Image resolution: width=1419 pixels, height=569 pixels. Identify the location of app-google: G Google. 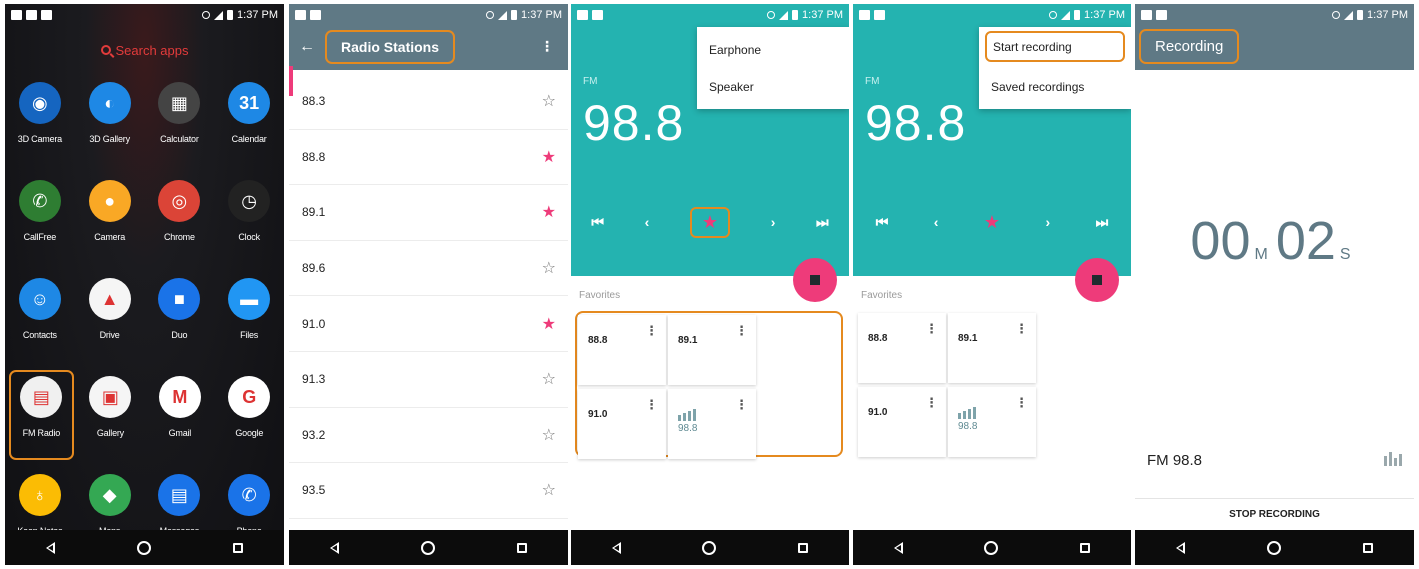
(249, 425).